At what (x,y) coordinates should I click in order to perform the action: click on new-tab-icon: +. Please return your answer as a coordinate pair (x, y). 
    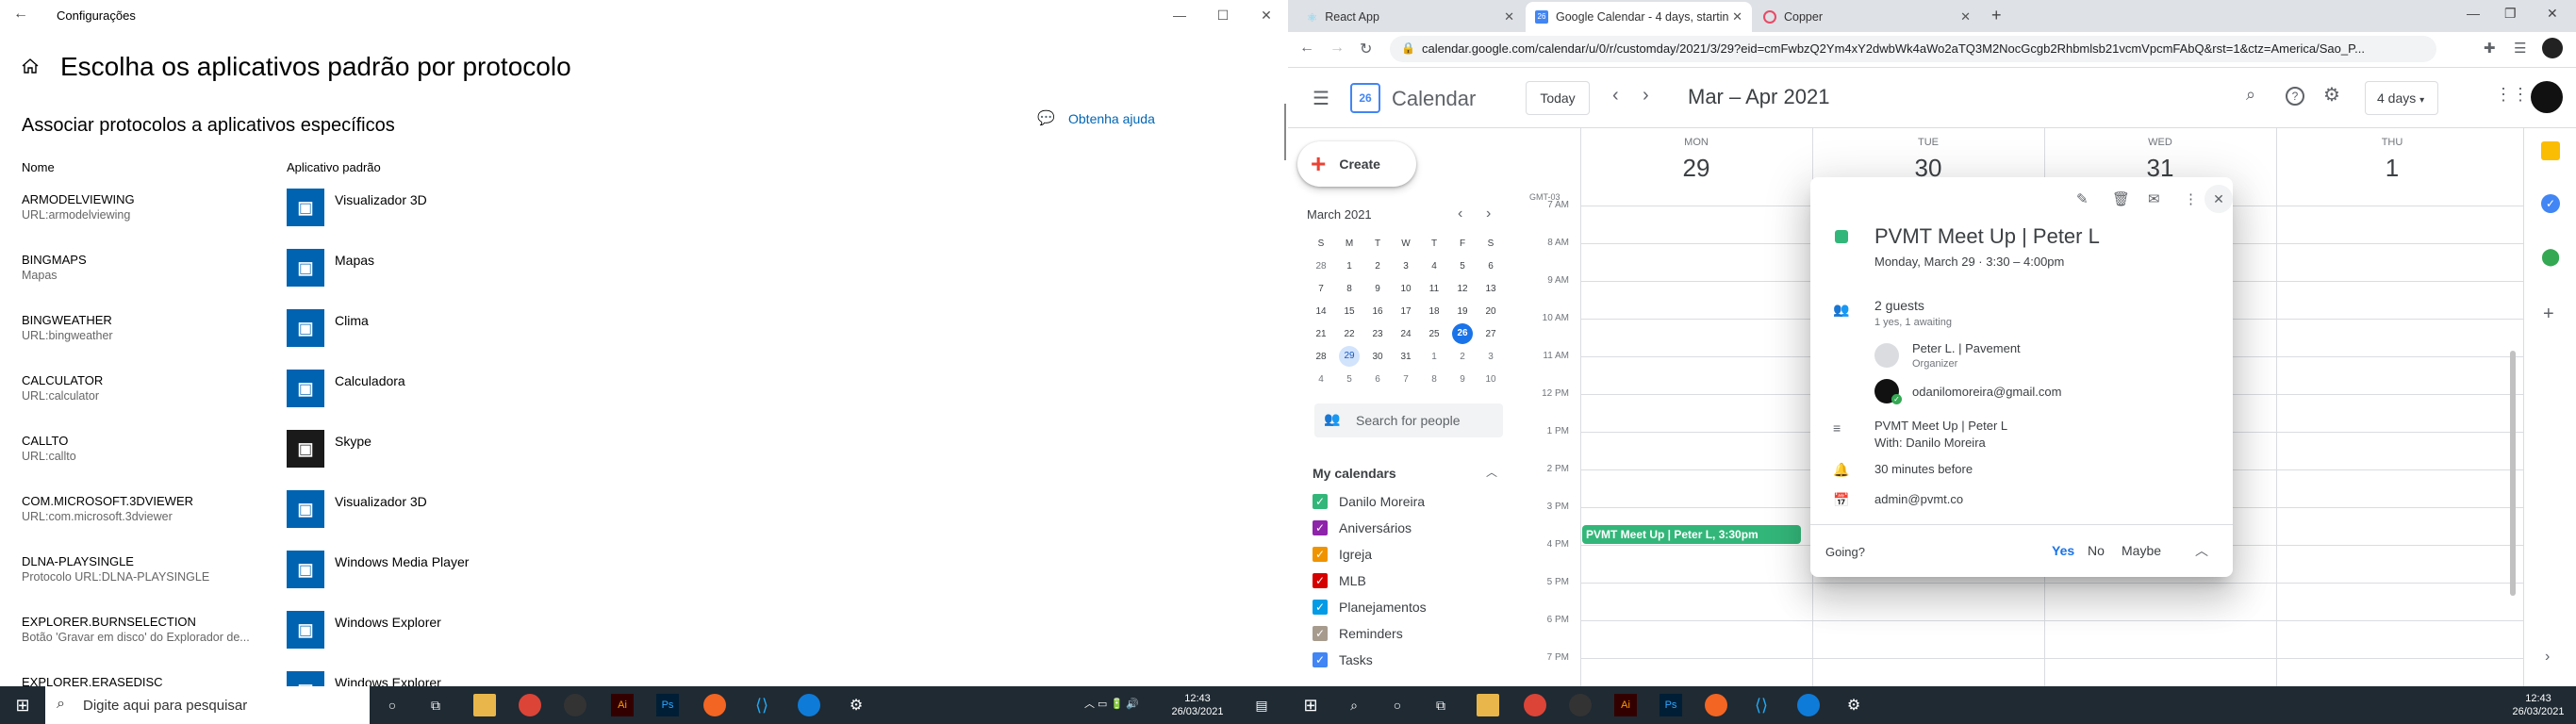
    Looking at the image, I should click on (1996, 16).